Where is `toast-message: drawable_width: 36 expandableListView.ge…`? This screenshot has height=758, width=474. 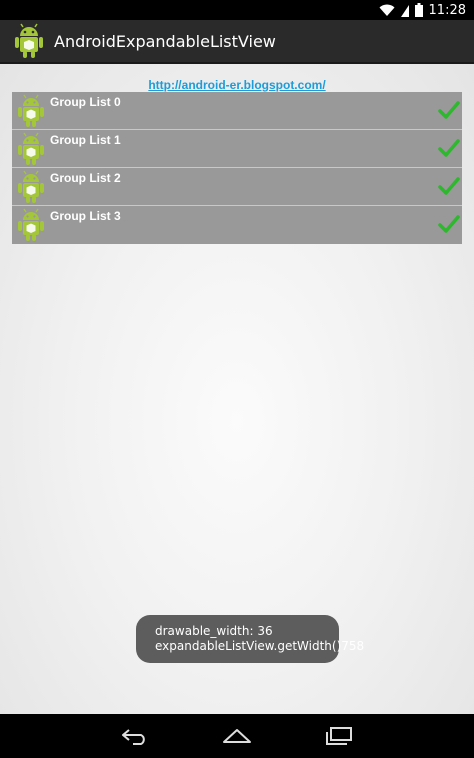
toast-message: drawable_width: 36 expandableListView.ge… is located at coordinates (250, 639).